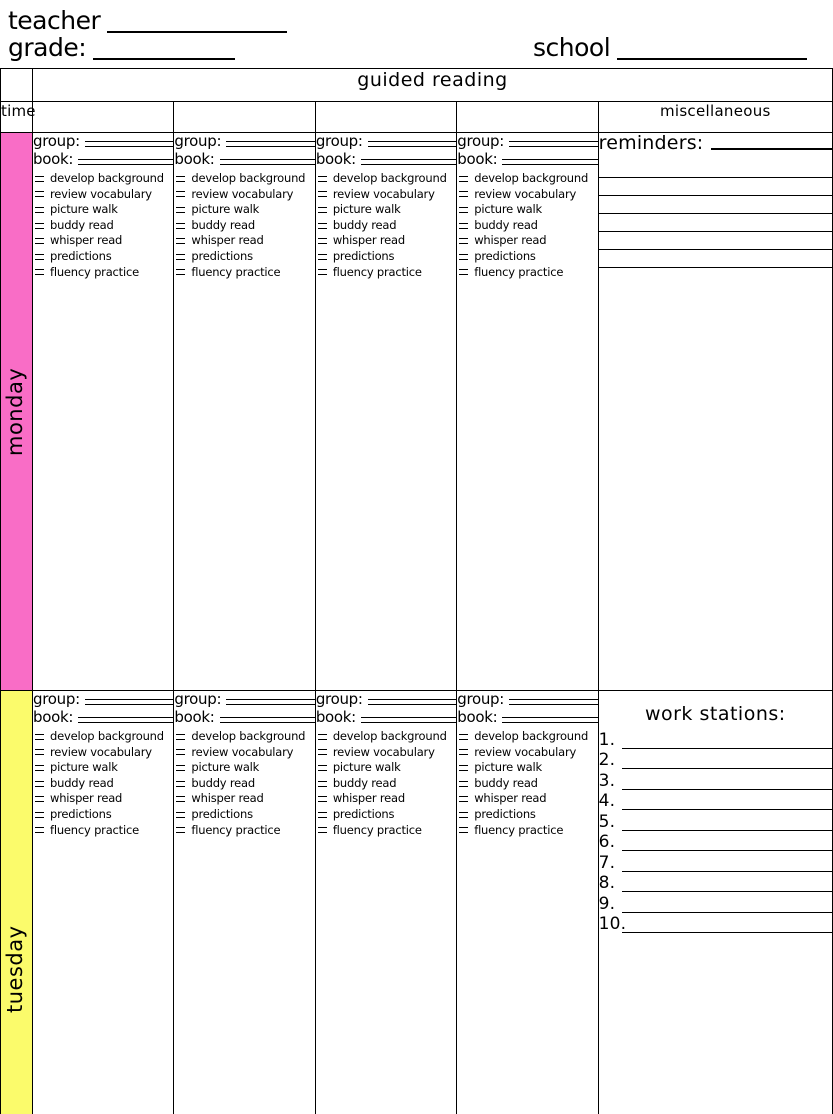  What do you see at coordinates (715, 259) in the screenshot?
I see `reminders-rule-line` at bounding box center [715, 259].